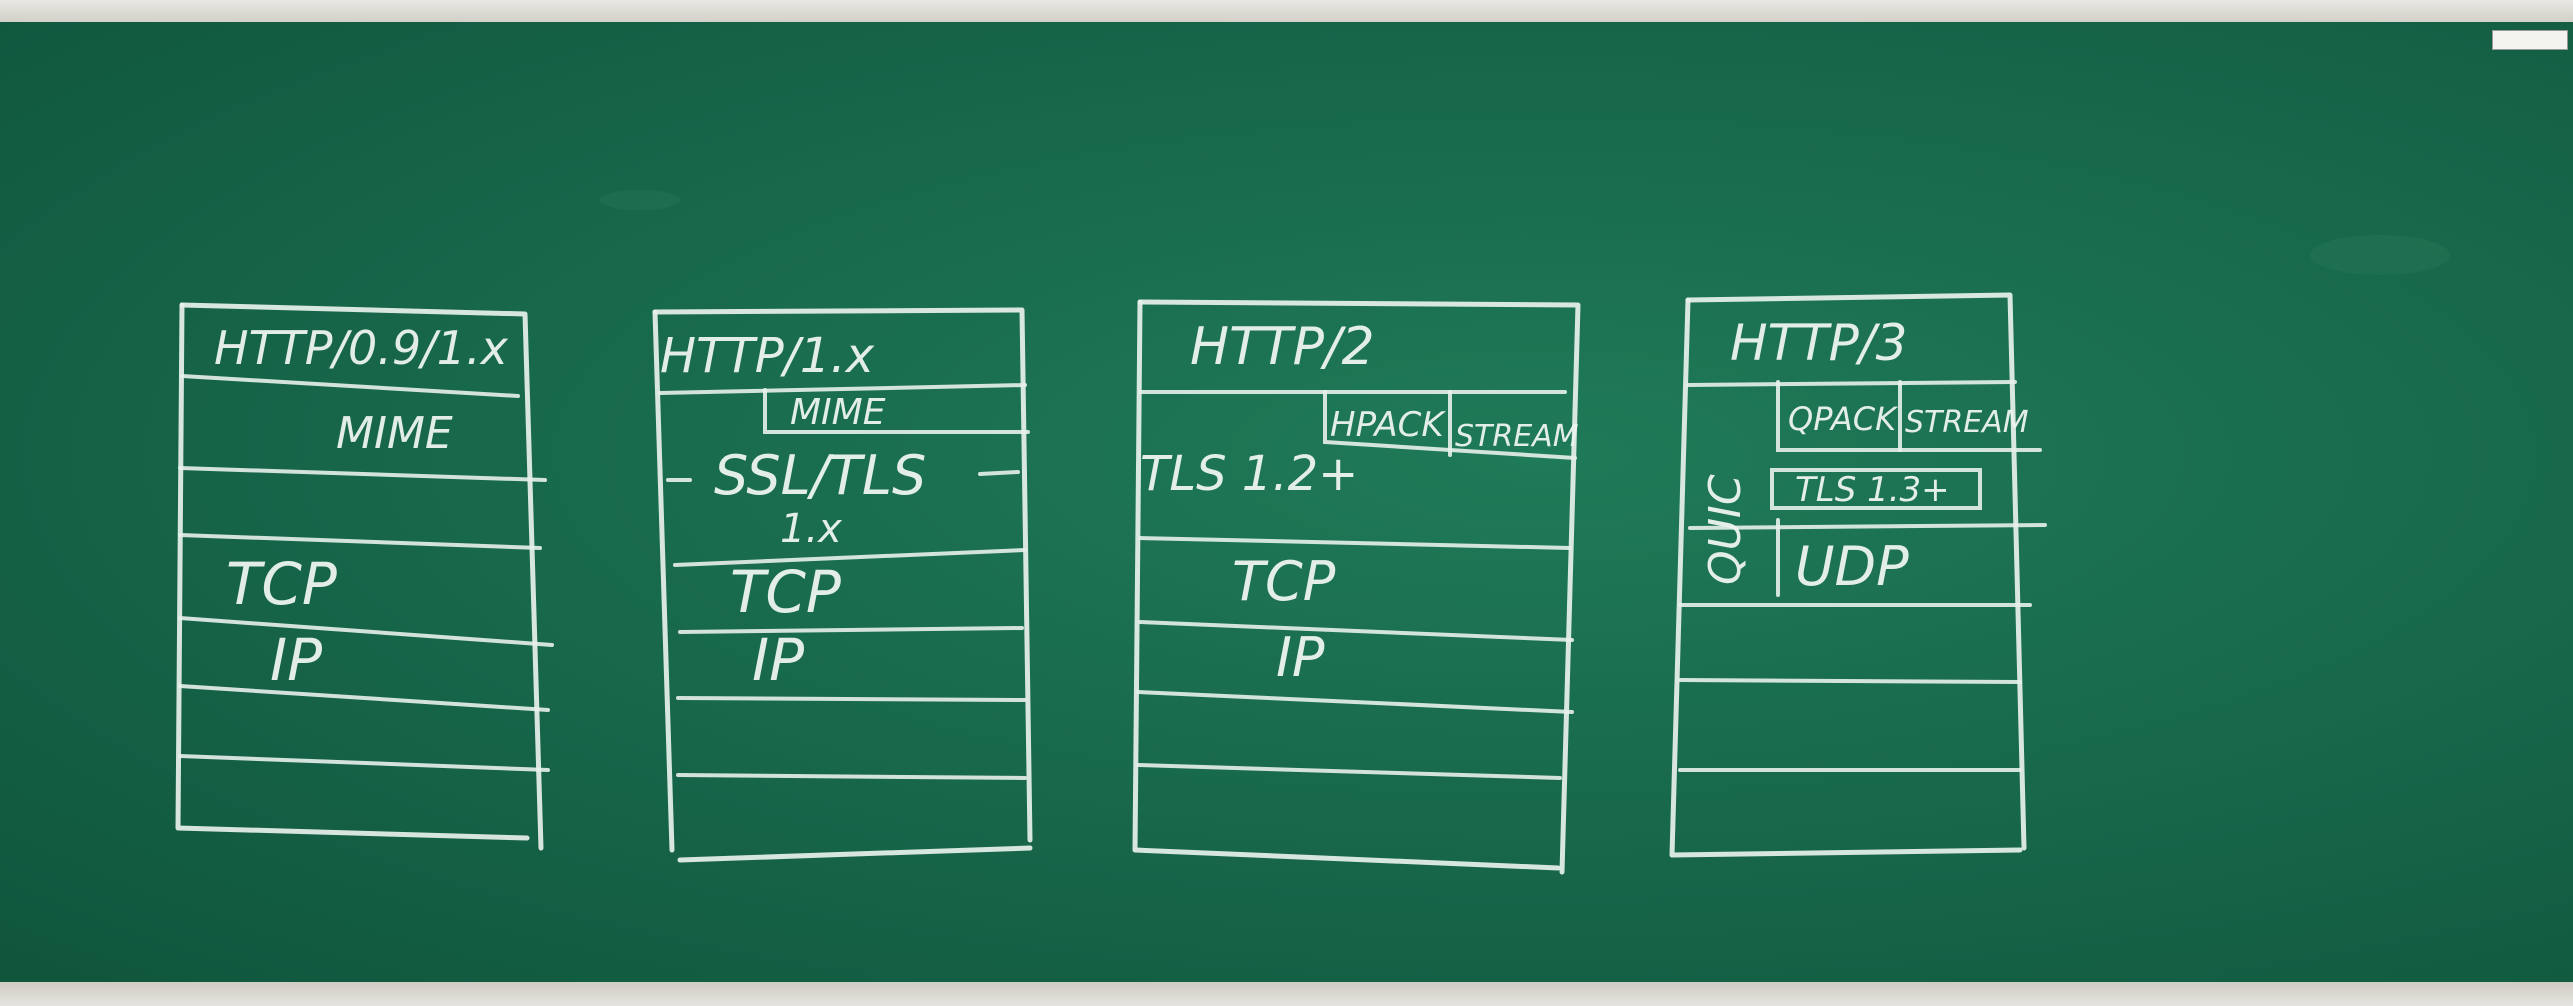 Image resolution: width=2573 pixels, height=1006 pixels. I want to click on stack-1-mime-label: MIME, so click(394, 433).